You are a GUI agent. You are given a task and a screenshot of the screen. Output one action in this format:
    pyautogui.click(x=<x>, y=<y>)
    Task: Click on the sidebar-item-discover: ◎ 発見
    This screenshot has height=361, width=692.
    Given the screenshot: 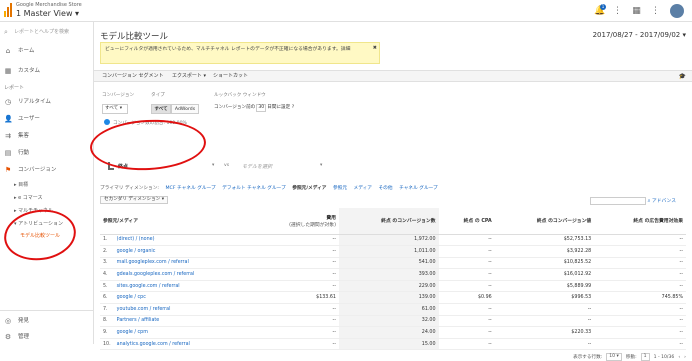 What is the action you would take?
    pyautogui.click(x=47, y=321)
    